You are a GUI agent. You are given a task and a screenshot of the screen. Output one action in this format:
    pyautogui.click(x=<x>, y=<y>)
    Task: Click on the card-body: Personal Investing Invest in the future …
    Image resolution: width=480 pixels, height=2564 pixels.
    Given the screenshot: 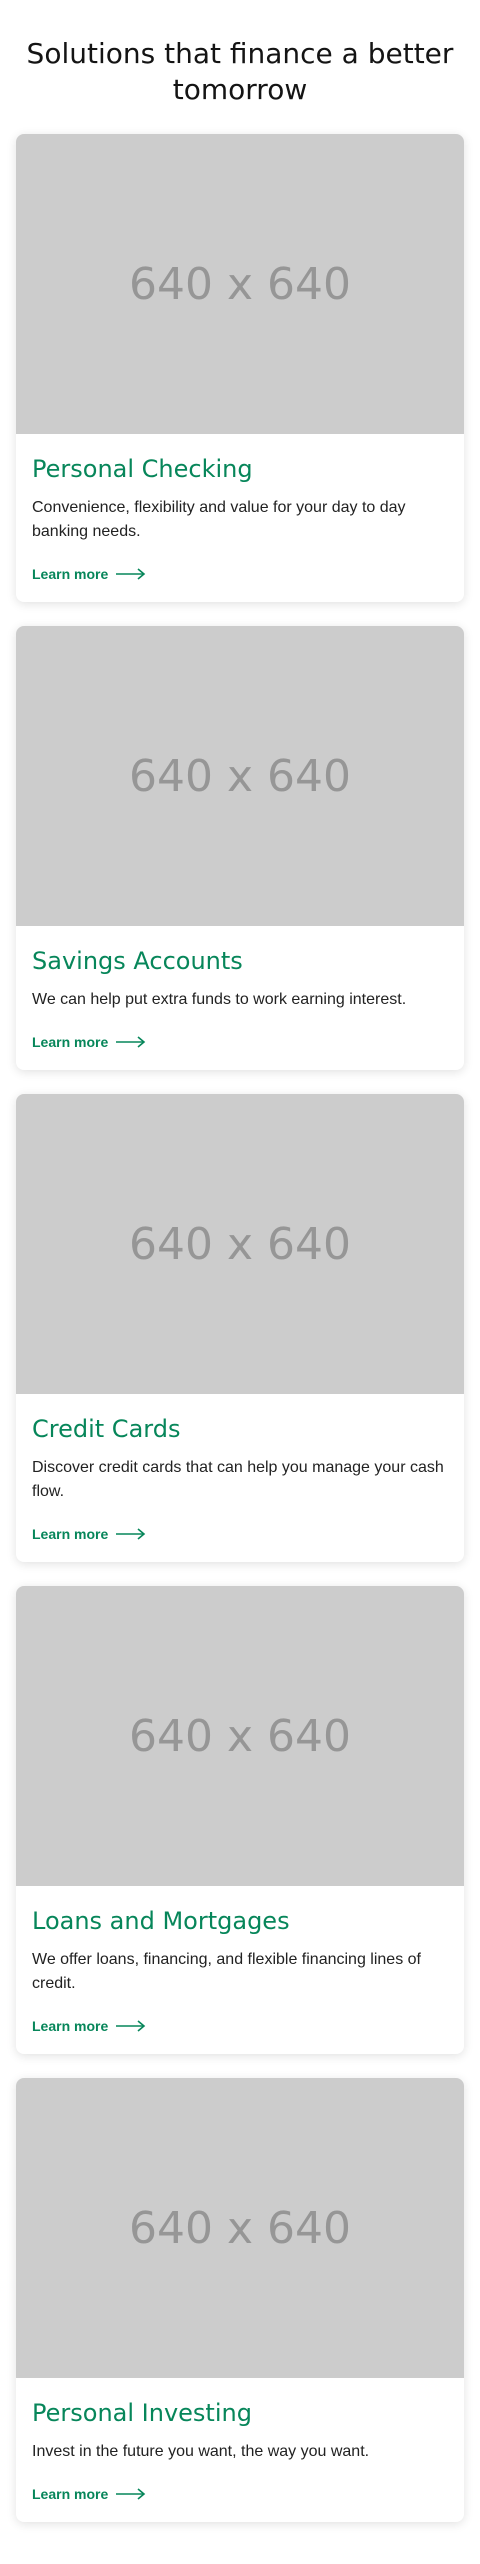 What is the action you would take?
    pyautogui.click(x=240, y=2450)
    